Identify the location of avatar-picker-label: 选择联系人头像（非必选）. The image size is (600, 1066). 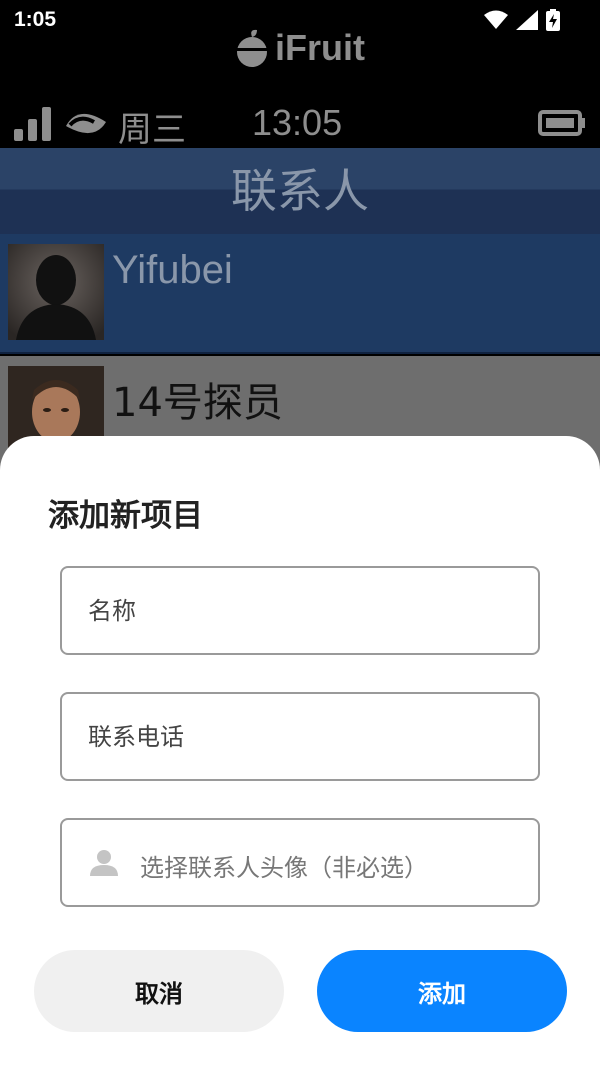
(284, 868).